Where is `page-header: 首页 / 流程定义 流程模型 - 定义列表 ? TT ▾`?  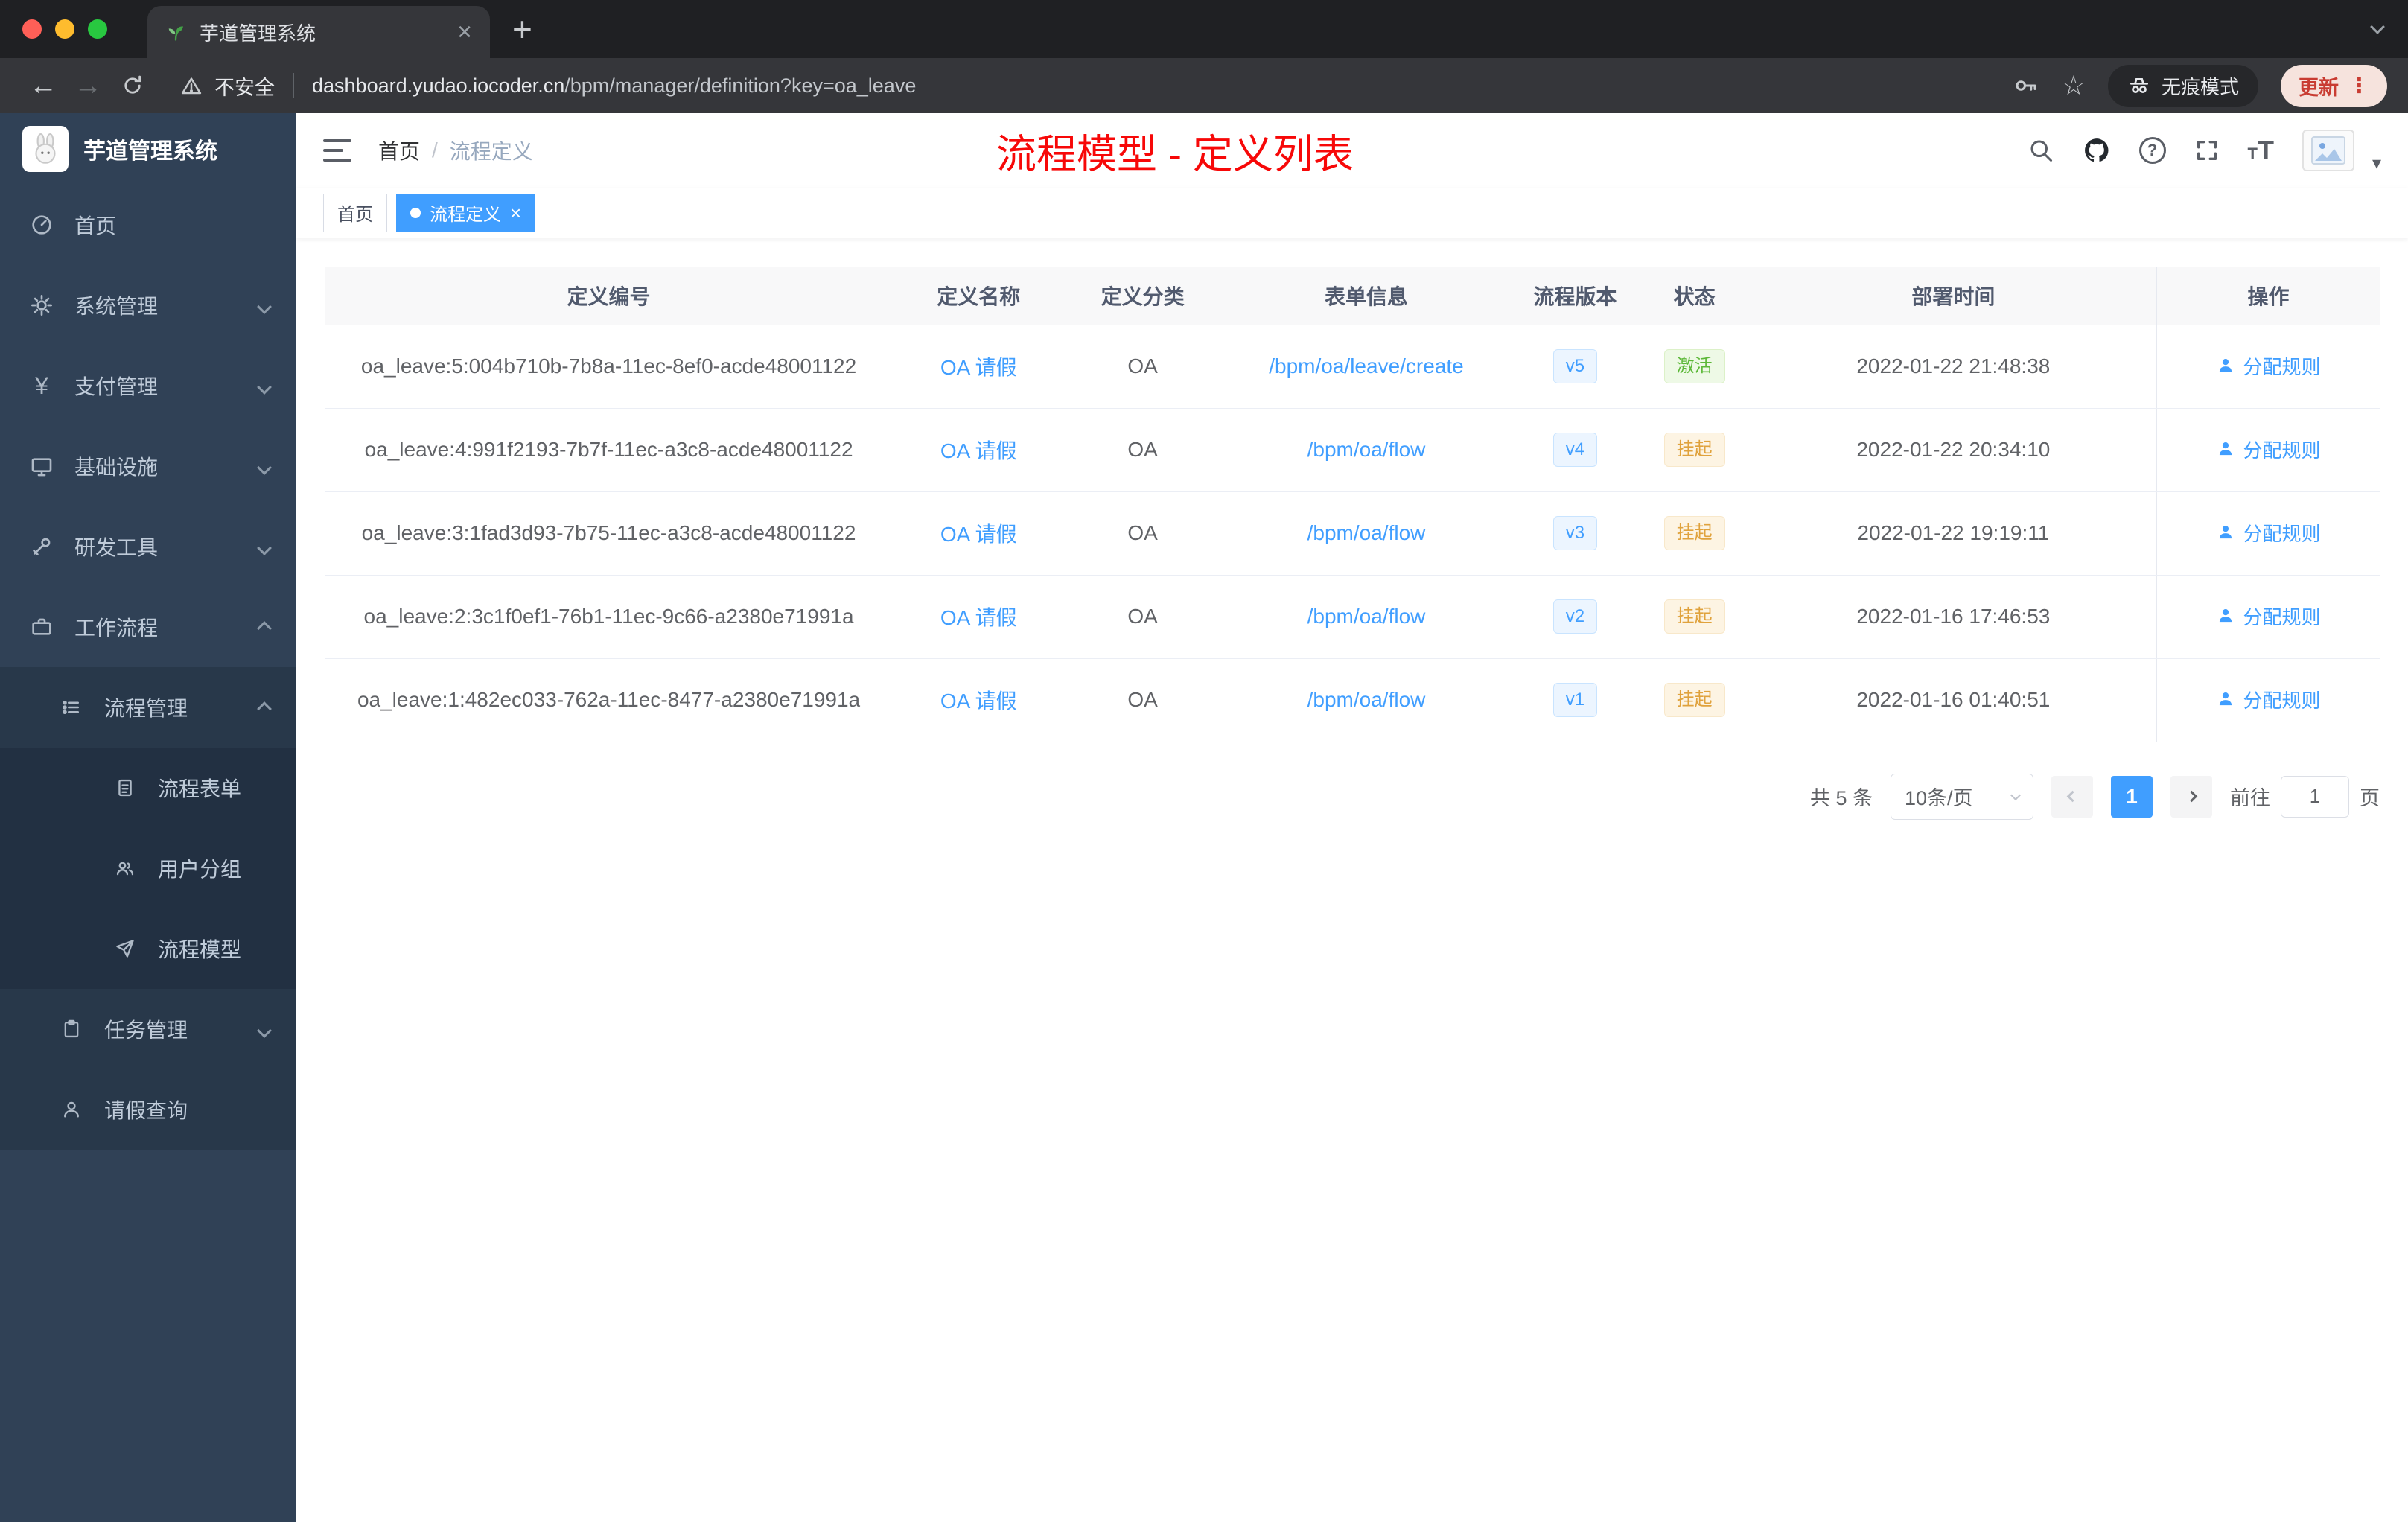 page-header: 首页 / 流程定义 流程模型 - 定义列表 ? TT ▾ is located at coordinates (1352, 150).